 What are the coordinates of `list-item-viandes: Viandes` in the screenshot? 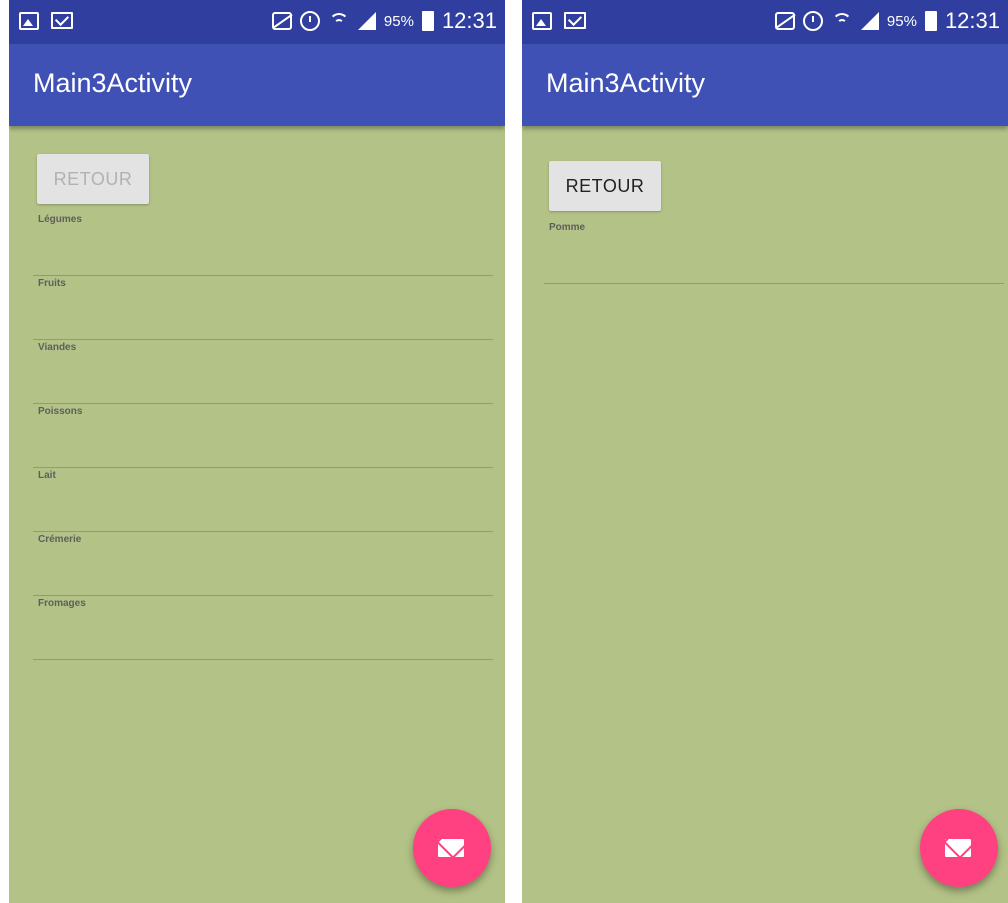 It's located at (263, 372).